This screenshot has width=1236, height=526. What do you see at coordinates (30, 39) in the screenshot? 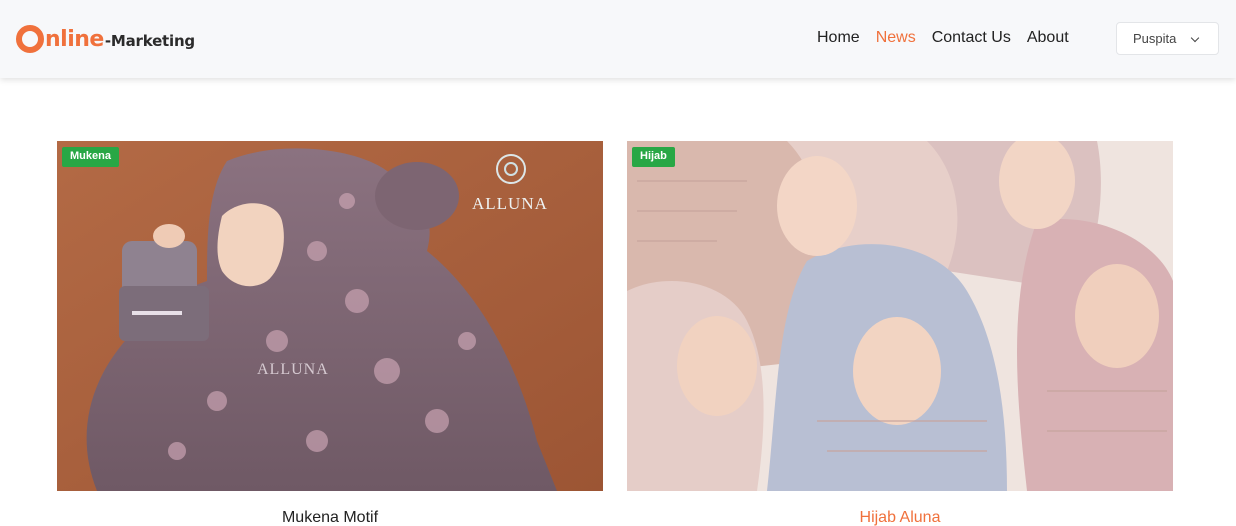
I see `logo-o-ring-icon` at bounding box center [30, 39].